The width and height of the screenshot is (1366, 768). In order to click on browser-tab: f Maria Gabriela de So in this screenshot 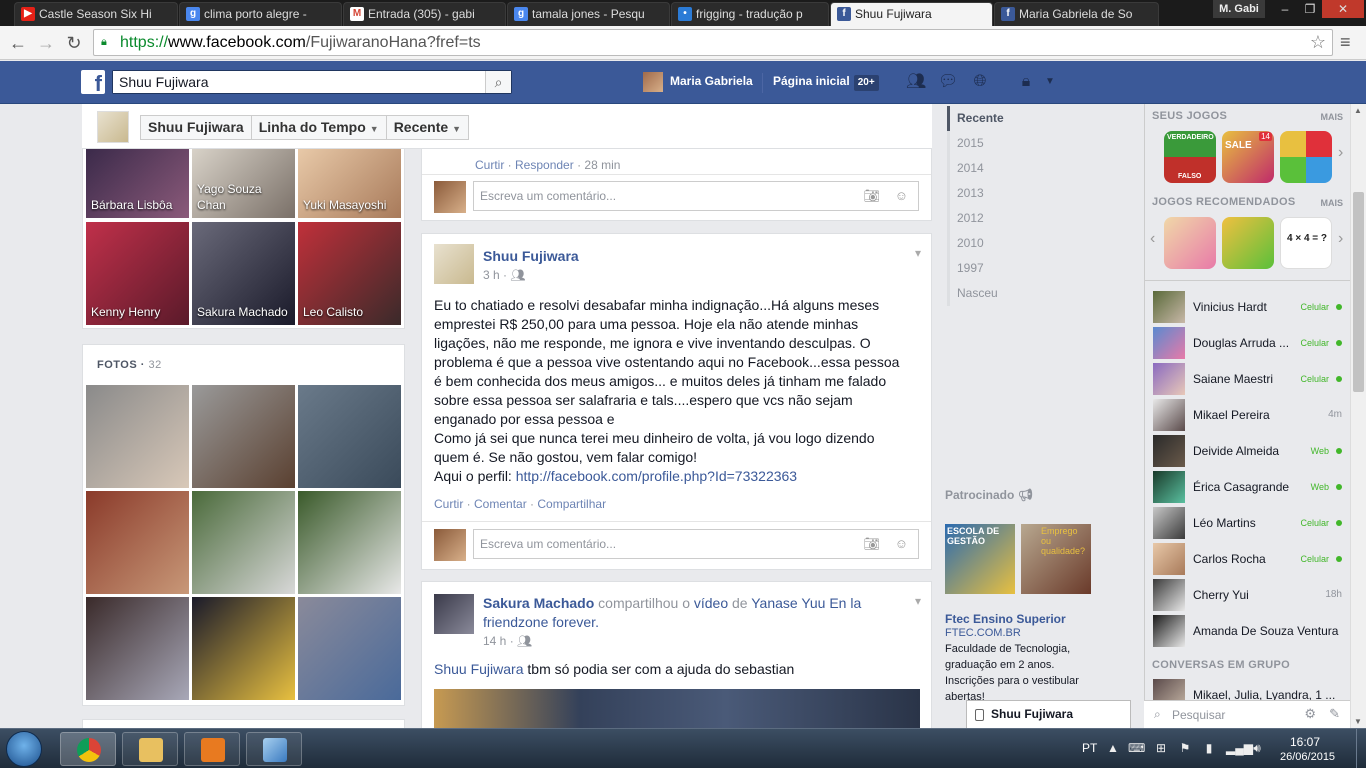, I will do `click(1076, 14)`.